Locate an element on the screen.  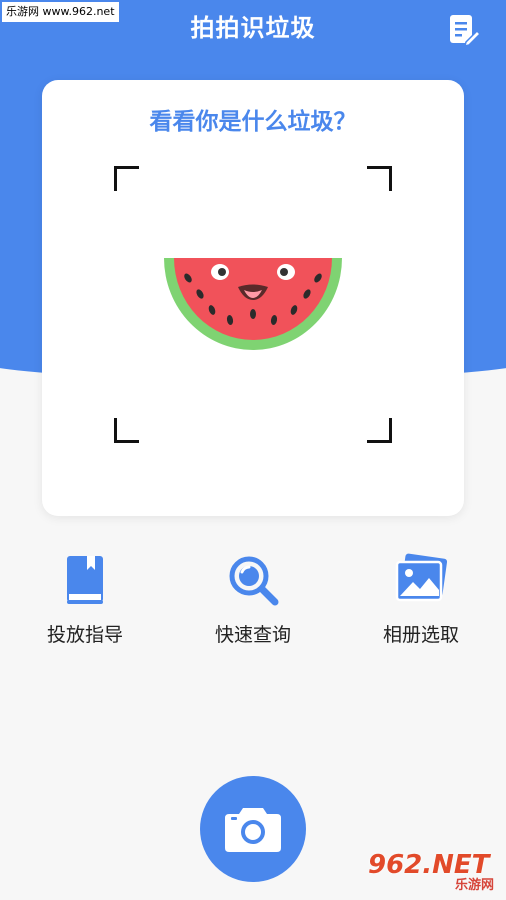
scan-corner-bottom-left is located at coordinates (126, 430).